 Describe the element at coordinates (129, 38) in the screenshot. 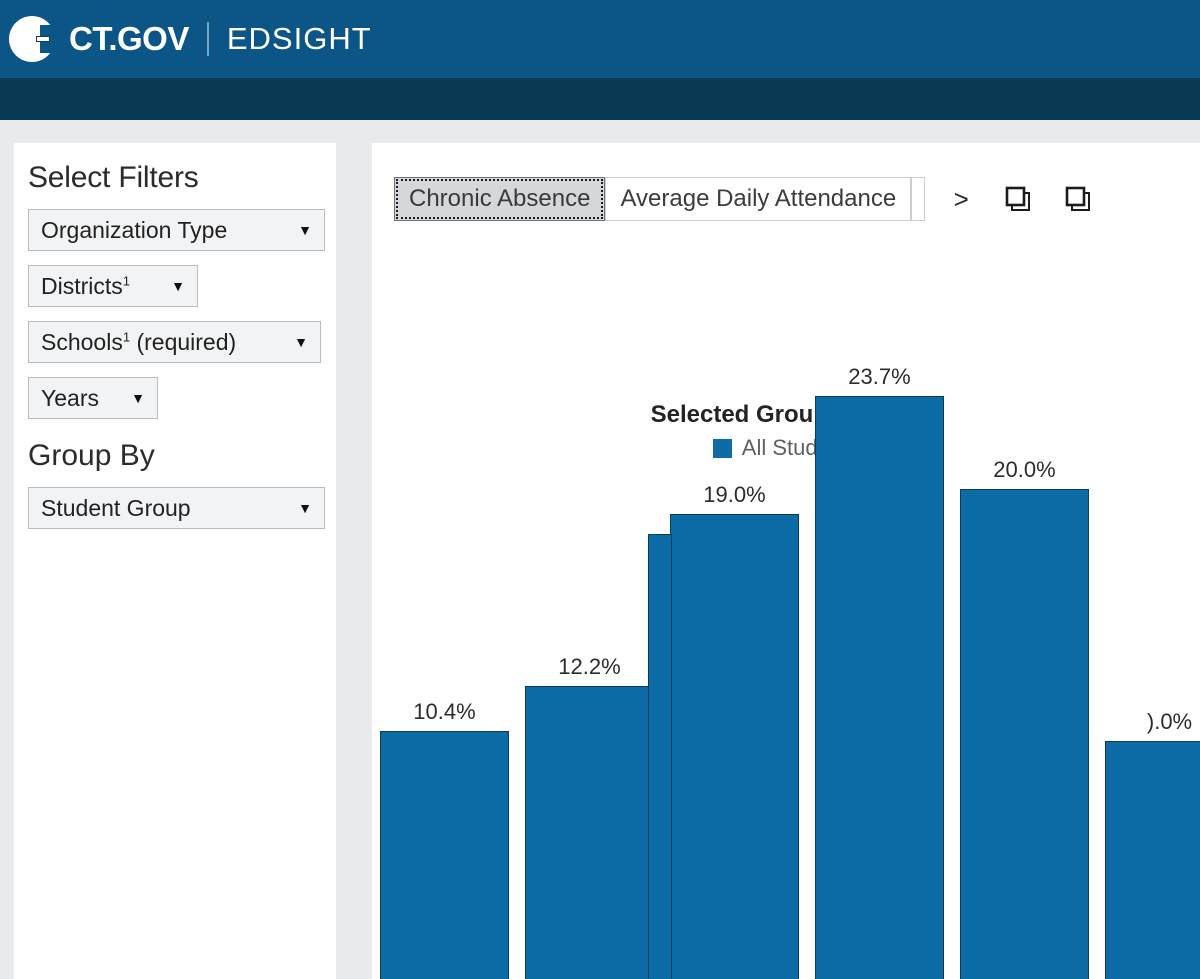

I see `brand-title: CT.GOV` at that location.